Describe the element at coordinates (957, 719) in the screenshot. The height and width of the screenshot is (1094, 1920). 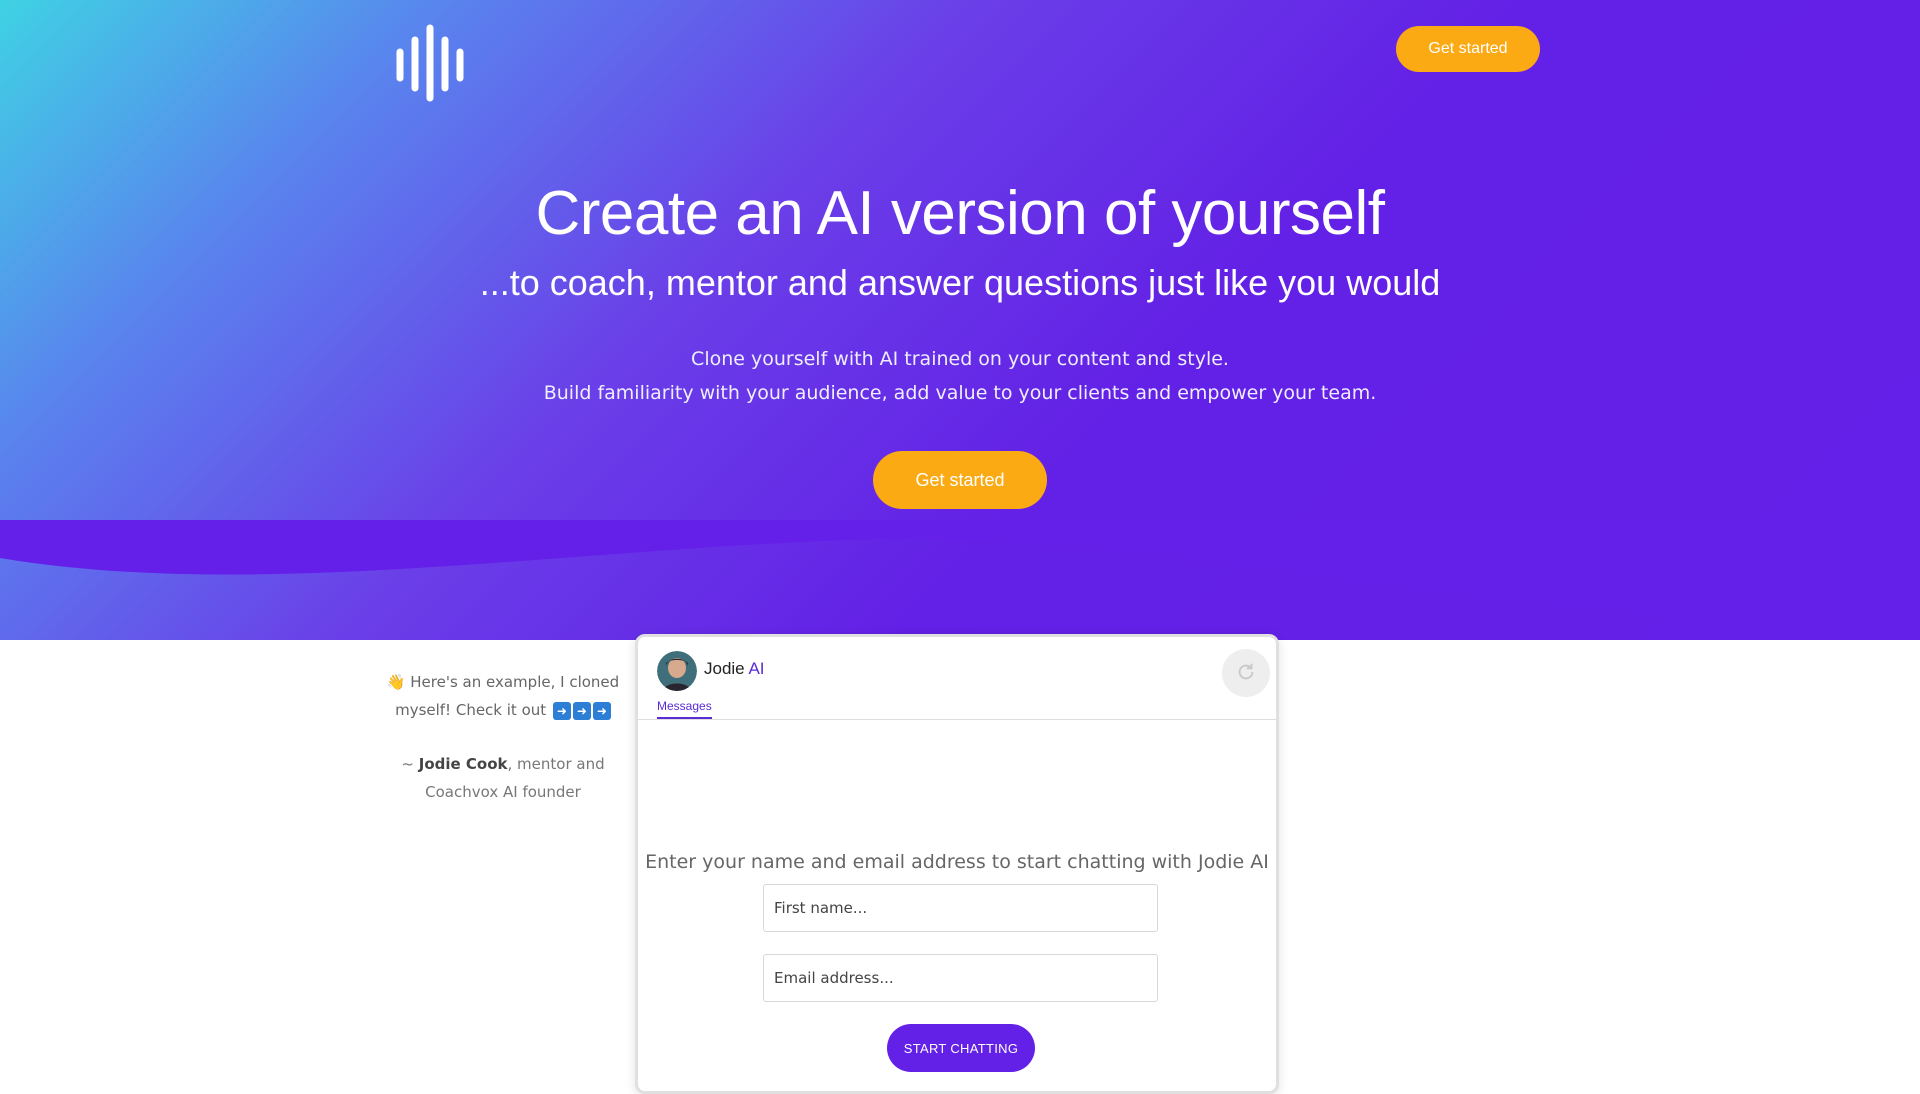
I see `divider` at that location.